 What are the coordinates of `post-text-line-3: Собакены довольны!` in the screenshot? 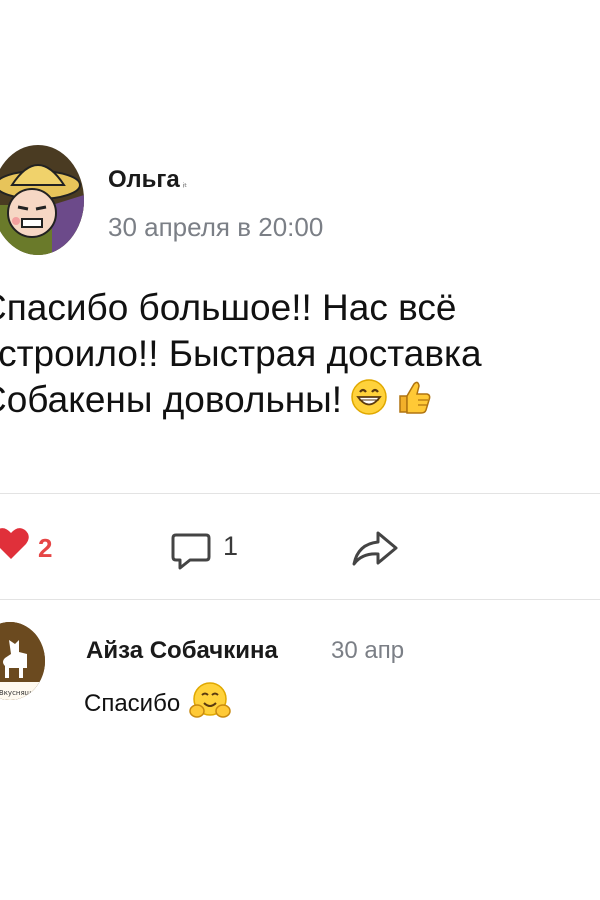 It's located at (300, 400).